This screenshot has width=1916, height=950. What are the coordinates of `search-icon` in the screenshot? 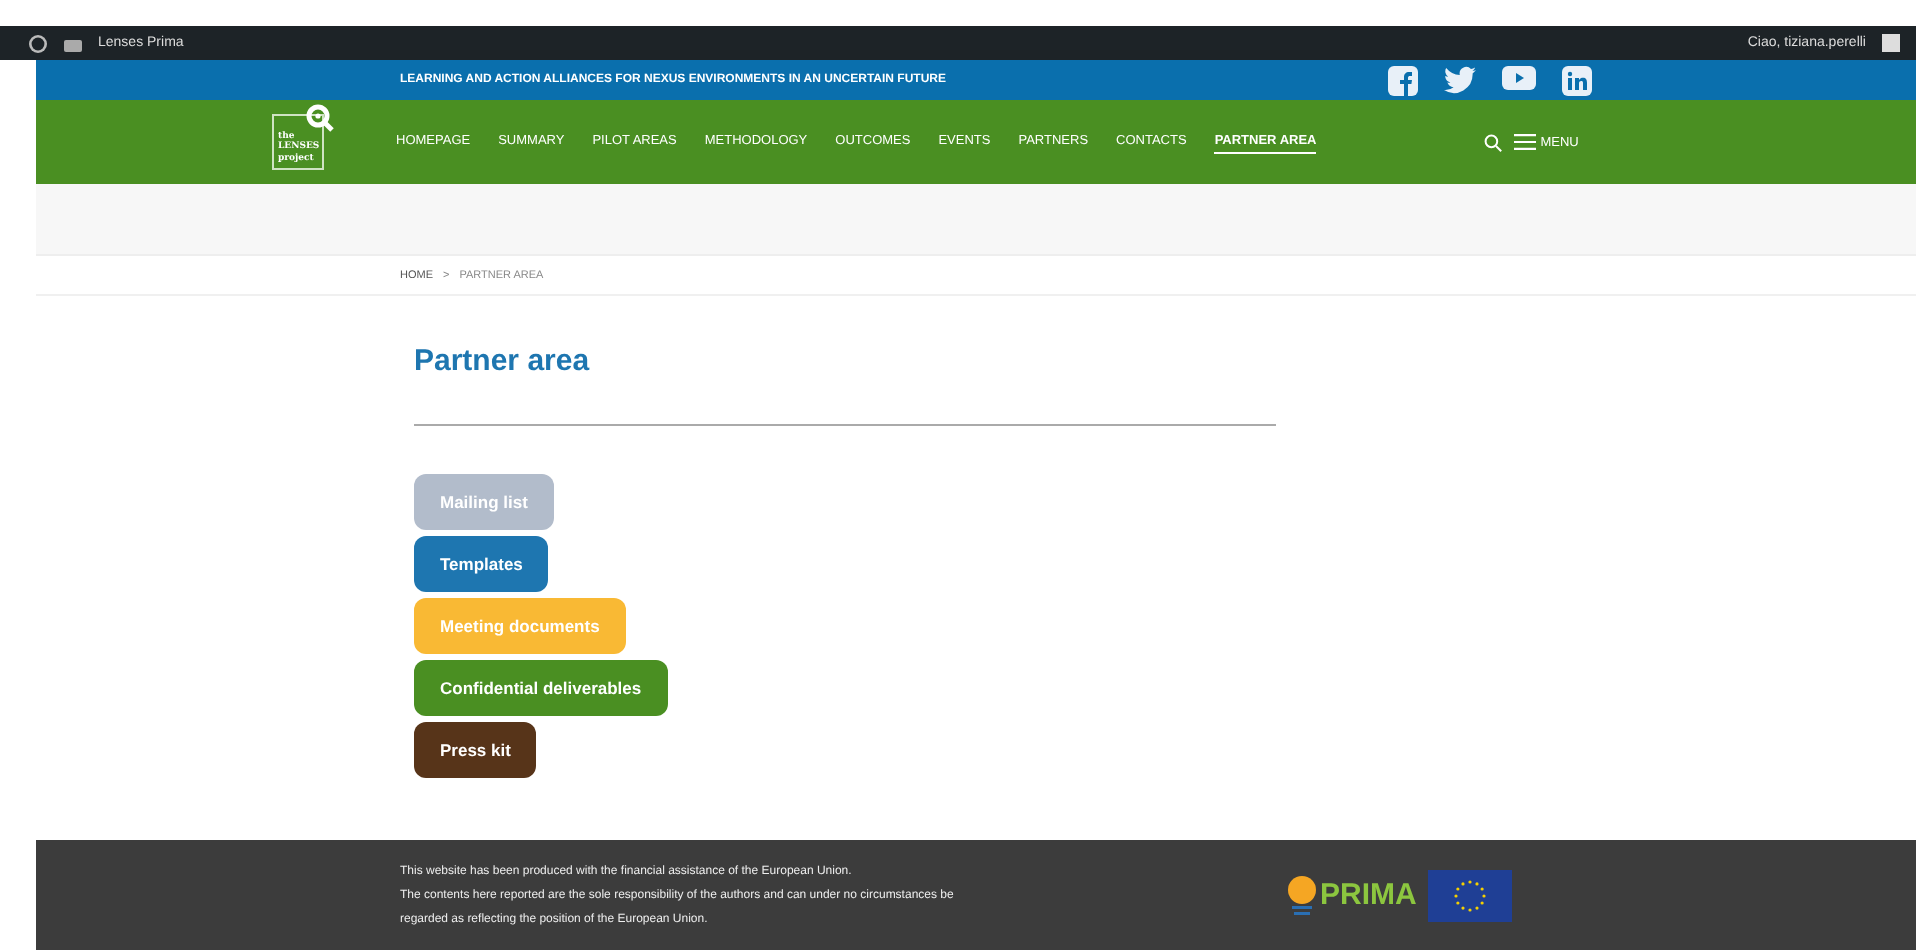 It's located at (1493, 142).